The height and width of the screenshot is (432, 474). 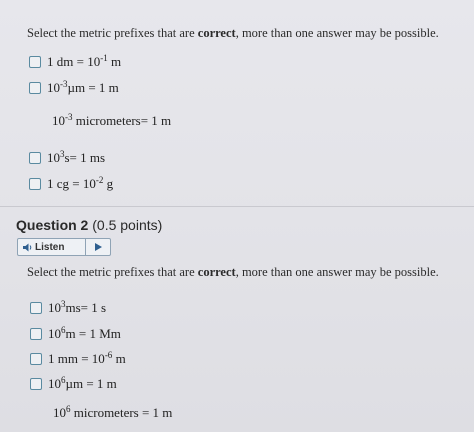 I want to click on q2-option-3-label: 1 mm = 10-6 m, so click(x=87, y=358).